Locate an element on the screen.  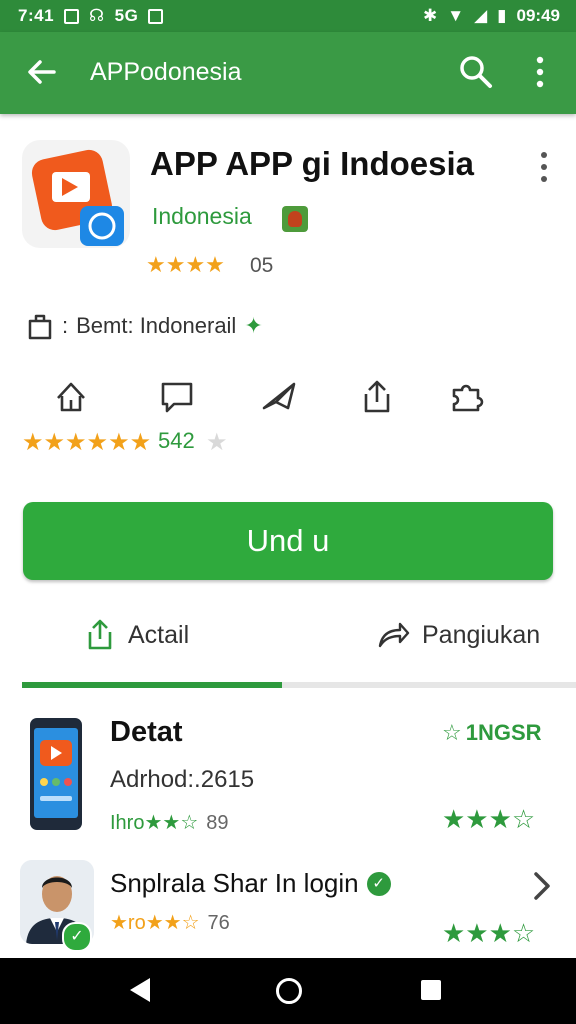
notification-icon is located at coordinates (72, 16).